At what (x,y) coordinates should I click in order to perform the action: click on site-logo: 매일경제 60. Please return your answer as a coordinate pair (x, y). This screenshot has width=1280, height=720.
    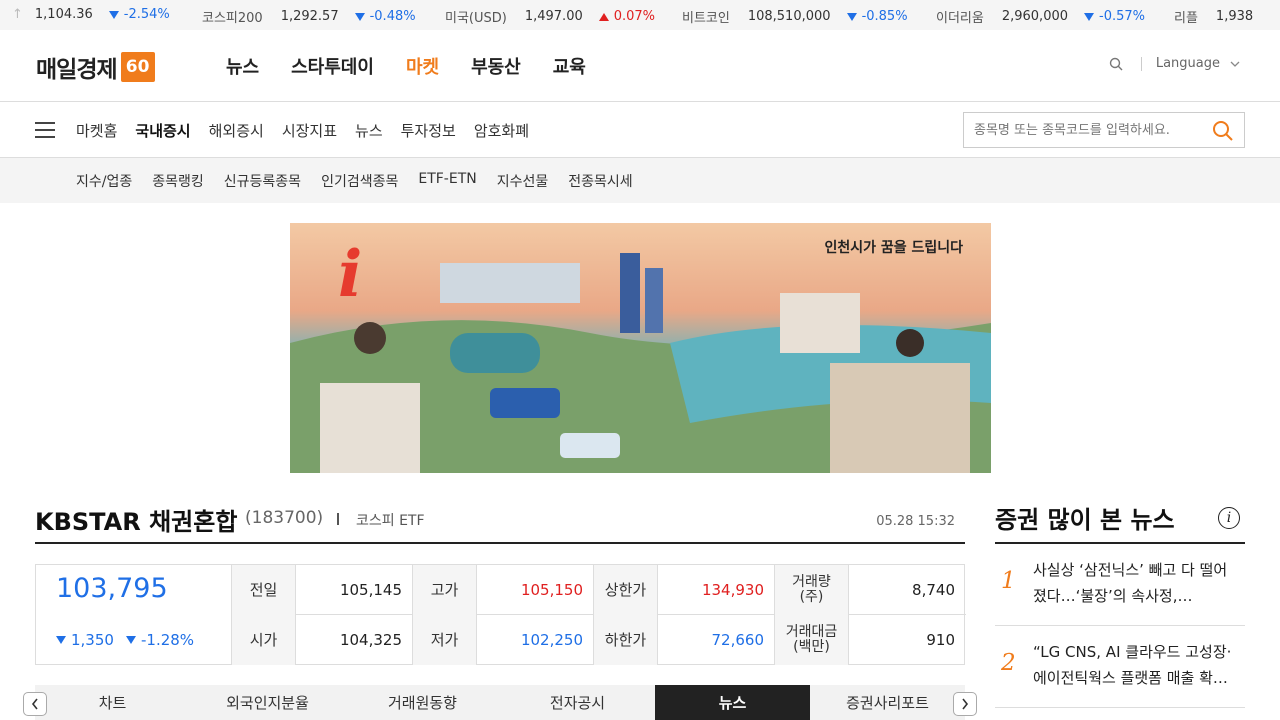
    Looking at the image, I should click on (95, 67).